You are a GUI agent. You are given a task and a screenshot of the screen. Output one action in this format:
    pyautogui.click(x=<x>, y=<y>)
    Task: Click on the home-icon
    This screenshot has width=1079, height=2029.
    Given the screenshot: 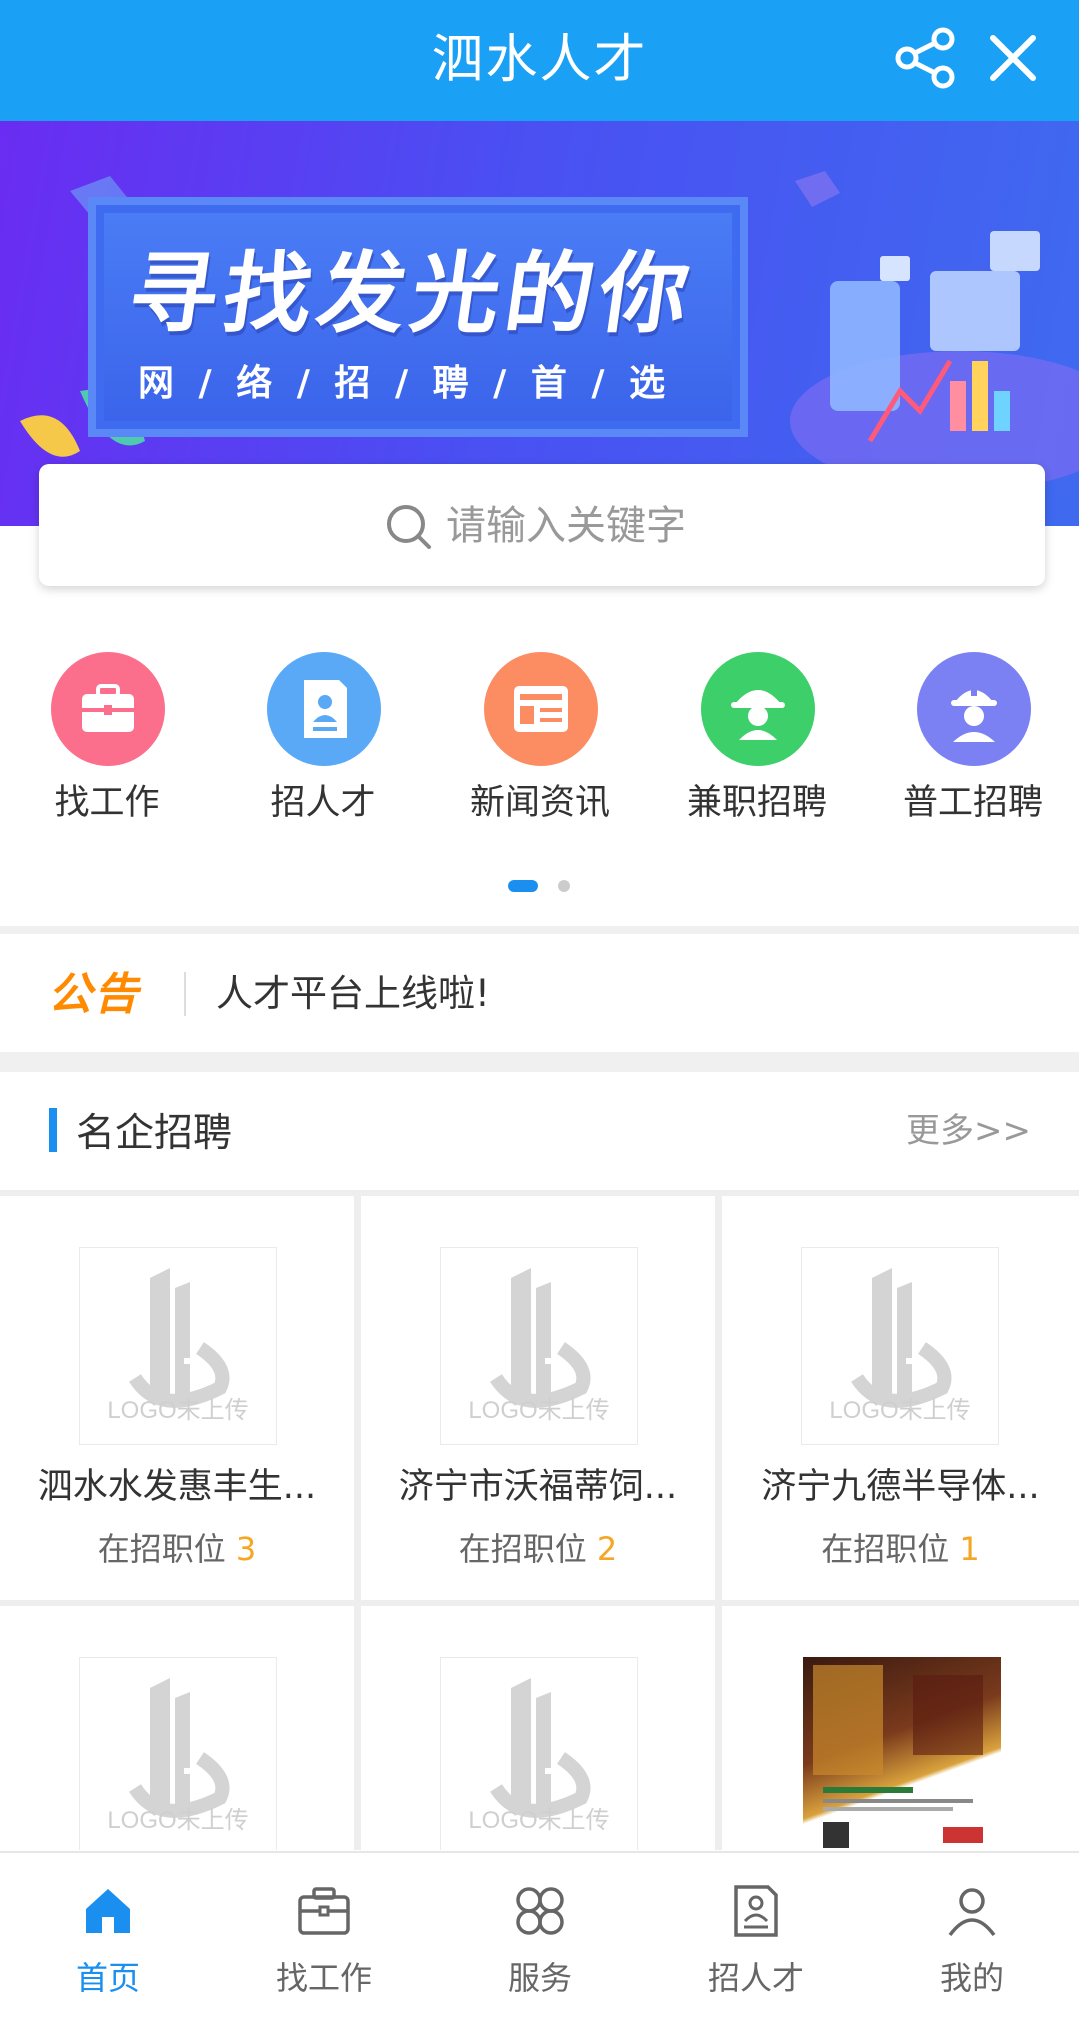 What is the action you would take?
    pyautogui.click(x=108, y=1911)
    